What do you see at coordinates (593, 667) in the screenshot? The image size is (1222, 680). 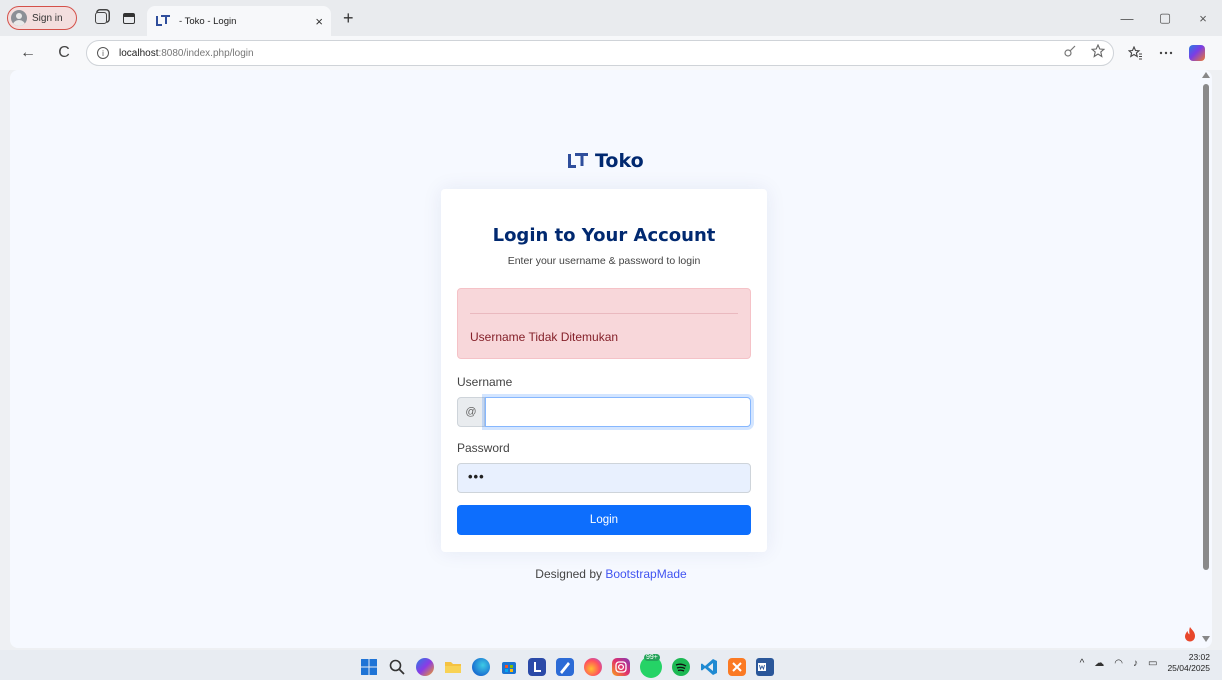 I see `firefox-icon` at bounding box center [593, 667].